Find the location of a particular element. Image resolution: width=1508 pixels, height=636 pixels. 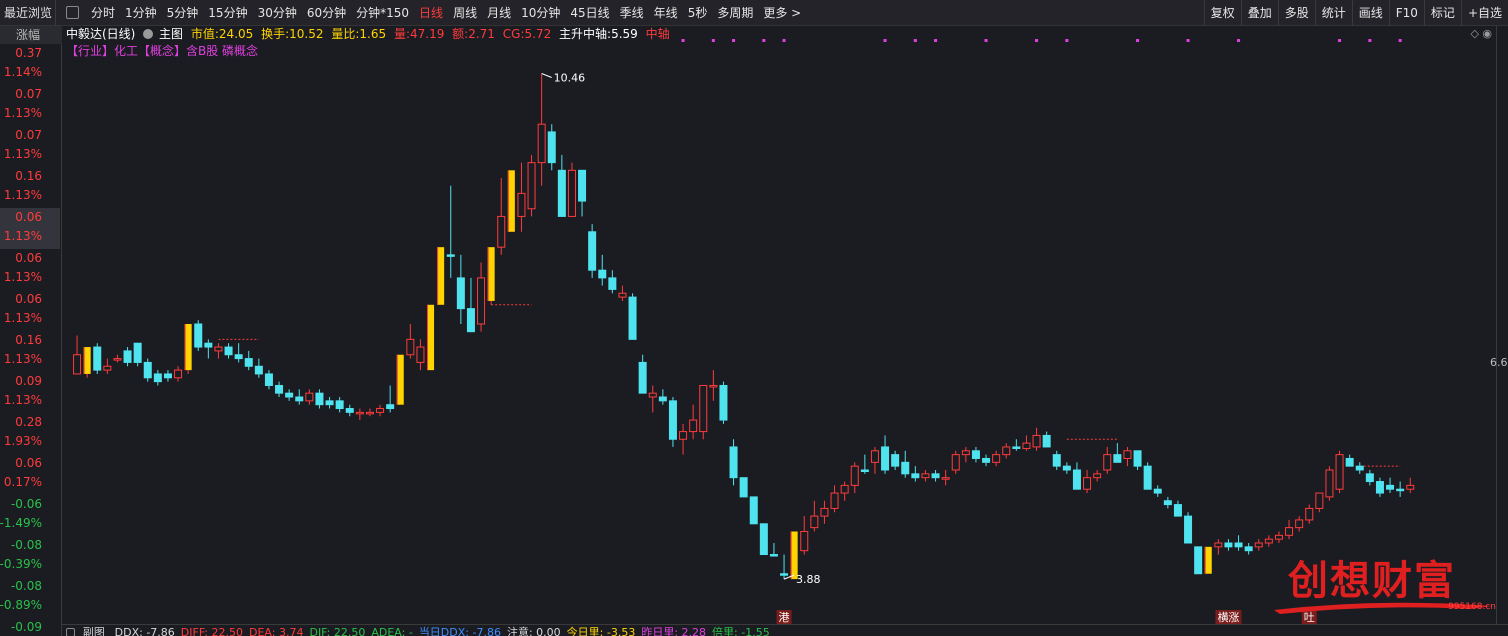

period-tab: 月线 is located at coordinates (499, 13).